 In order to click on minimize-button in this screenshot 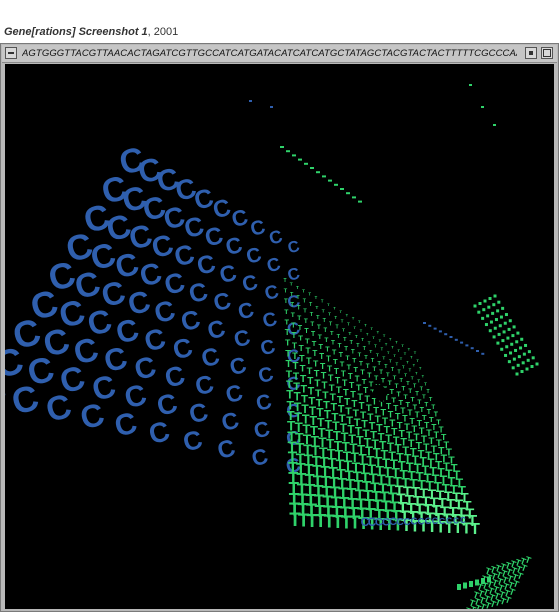, I will do `click(531, 53)`.